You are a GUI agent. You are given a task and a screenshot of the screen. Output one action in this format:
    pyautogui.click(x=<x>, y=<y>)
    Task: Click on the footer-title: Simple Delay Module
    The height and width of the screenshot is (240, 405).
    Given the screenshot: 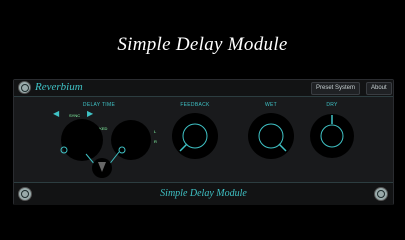 What is the action you would take?
    pyautogui.click(x=203, y=193)
    